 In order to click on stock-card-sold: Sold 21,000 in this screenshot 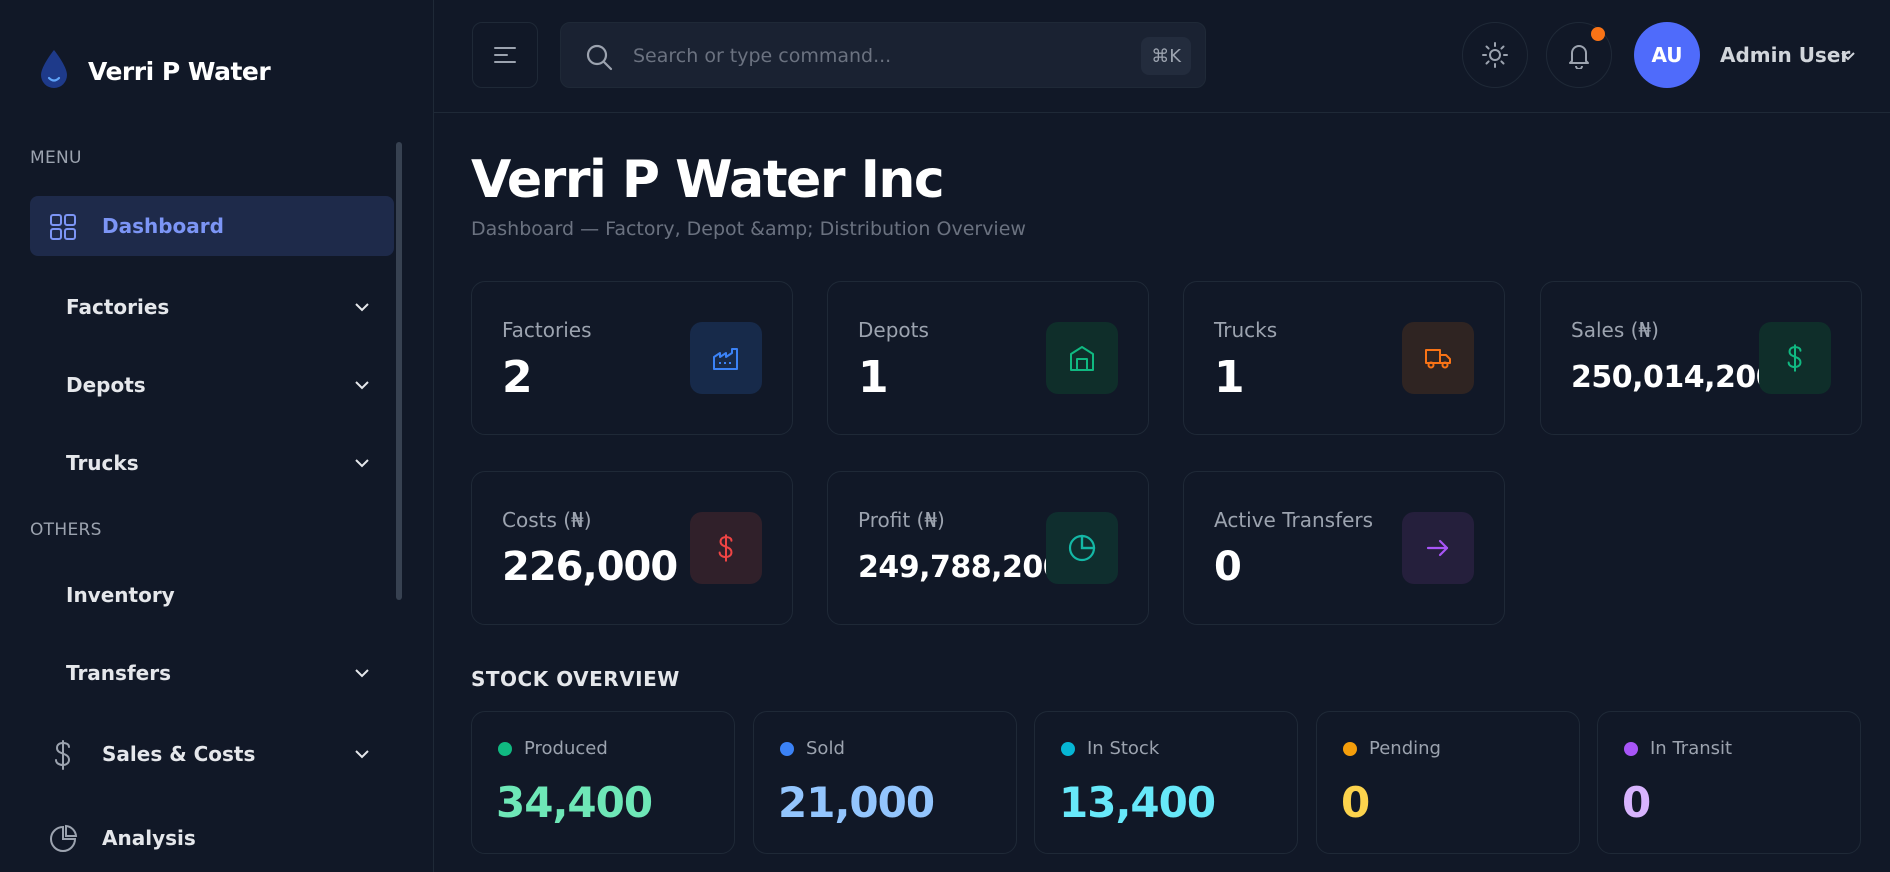, I will do `click(885, 782)`.